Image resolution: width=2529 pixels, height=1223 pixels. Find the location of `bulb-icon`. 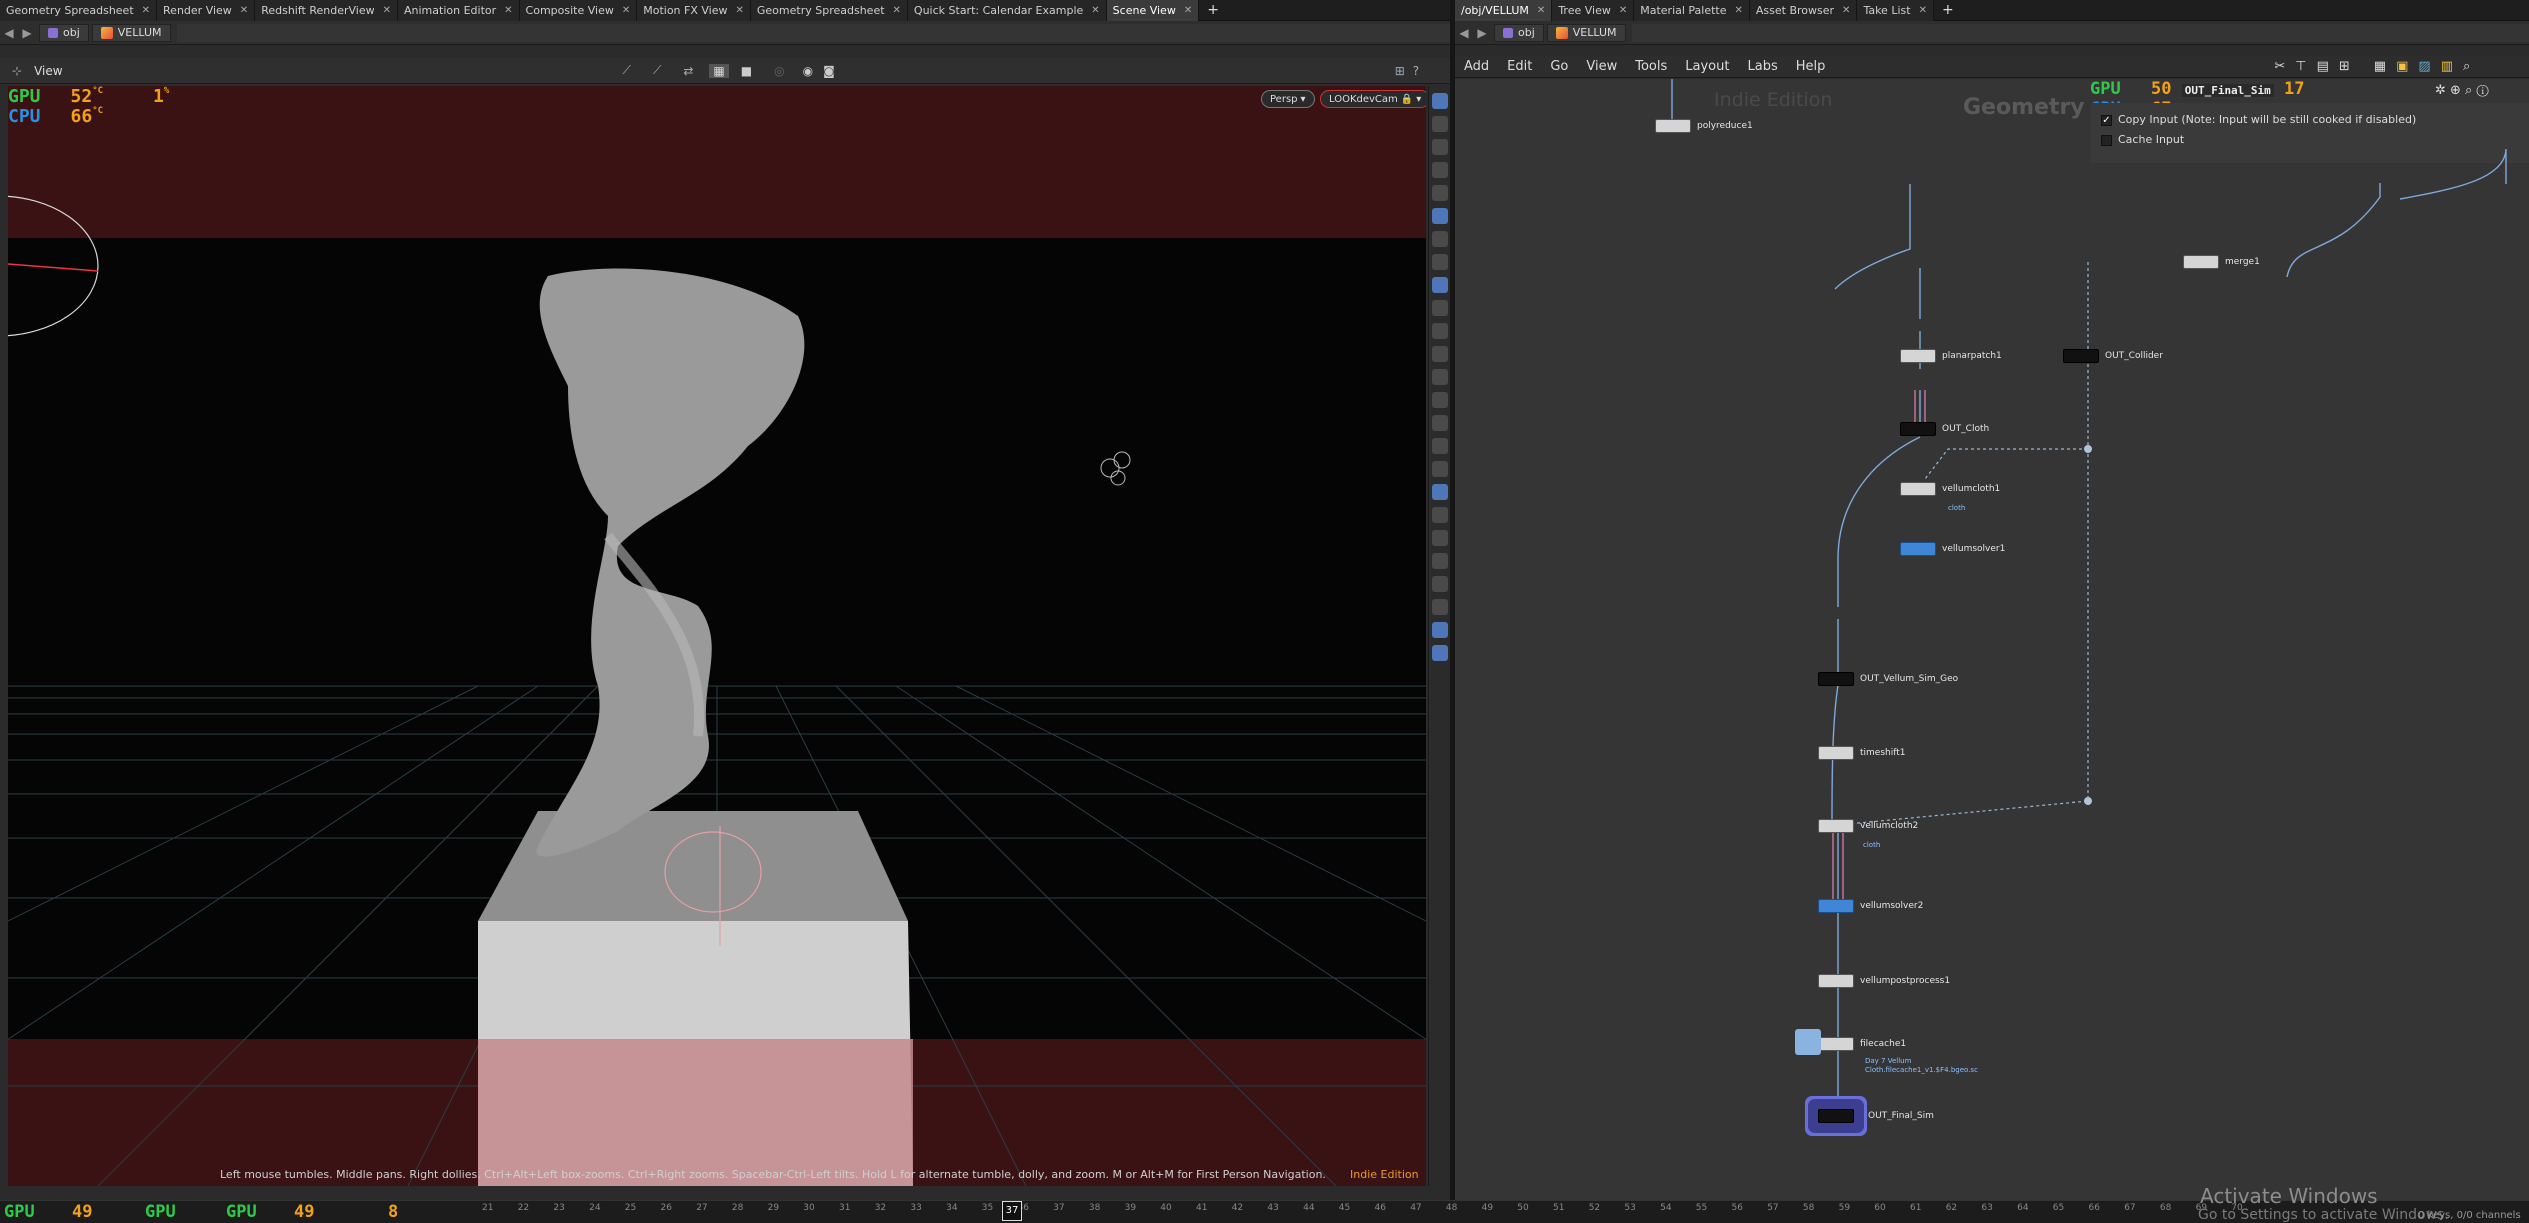

bulb-icon is located at coordinates (1439, 239).